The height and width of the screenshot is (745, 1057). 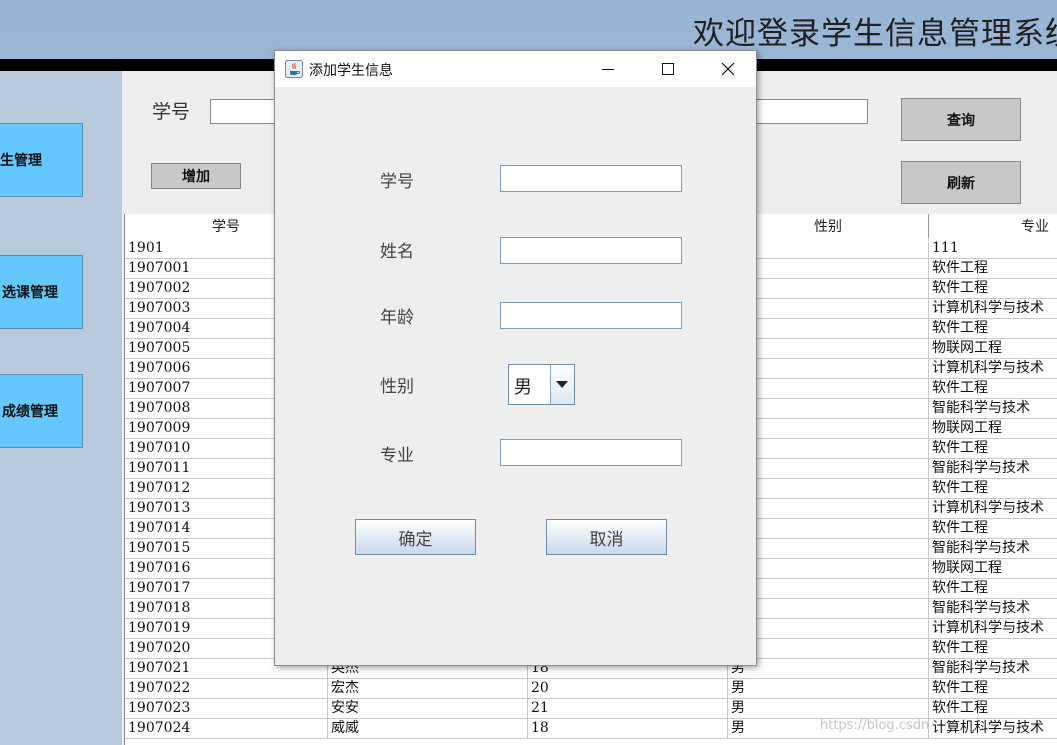 What do you see at coordinates (628, 708) in the screenshot?
I see `cell-age: 21` at bounding box center [628, 708].